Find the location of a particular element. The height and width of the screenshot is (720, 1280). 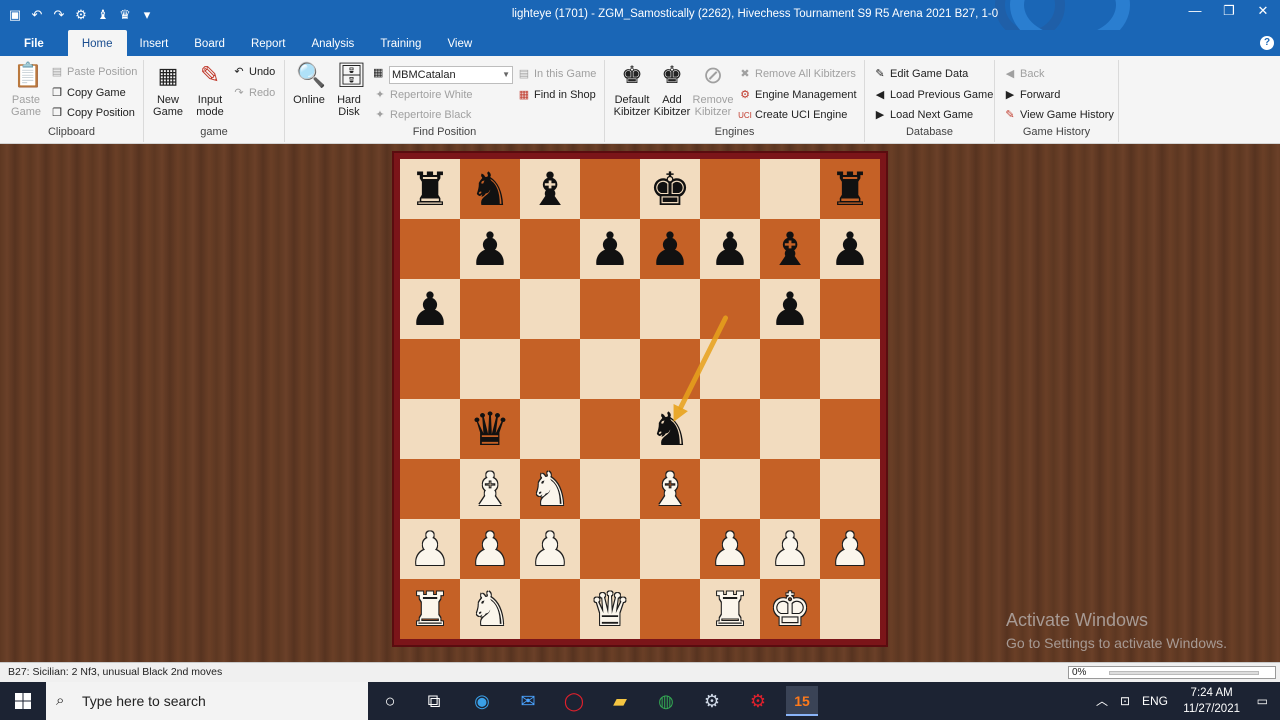

tray-chevron-icon: ︿ is located at coordinates (1102, 701).